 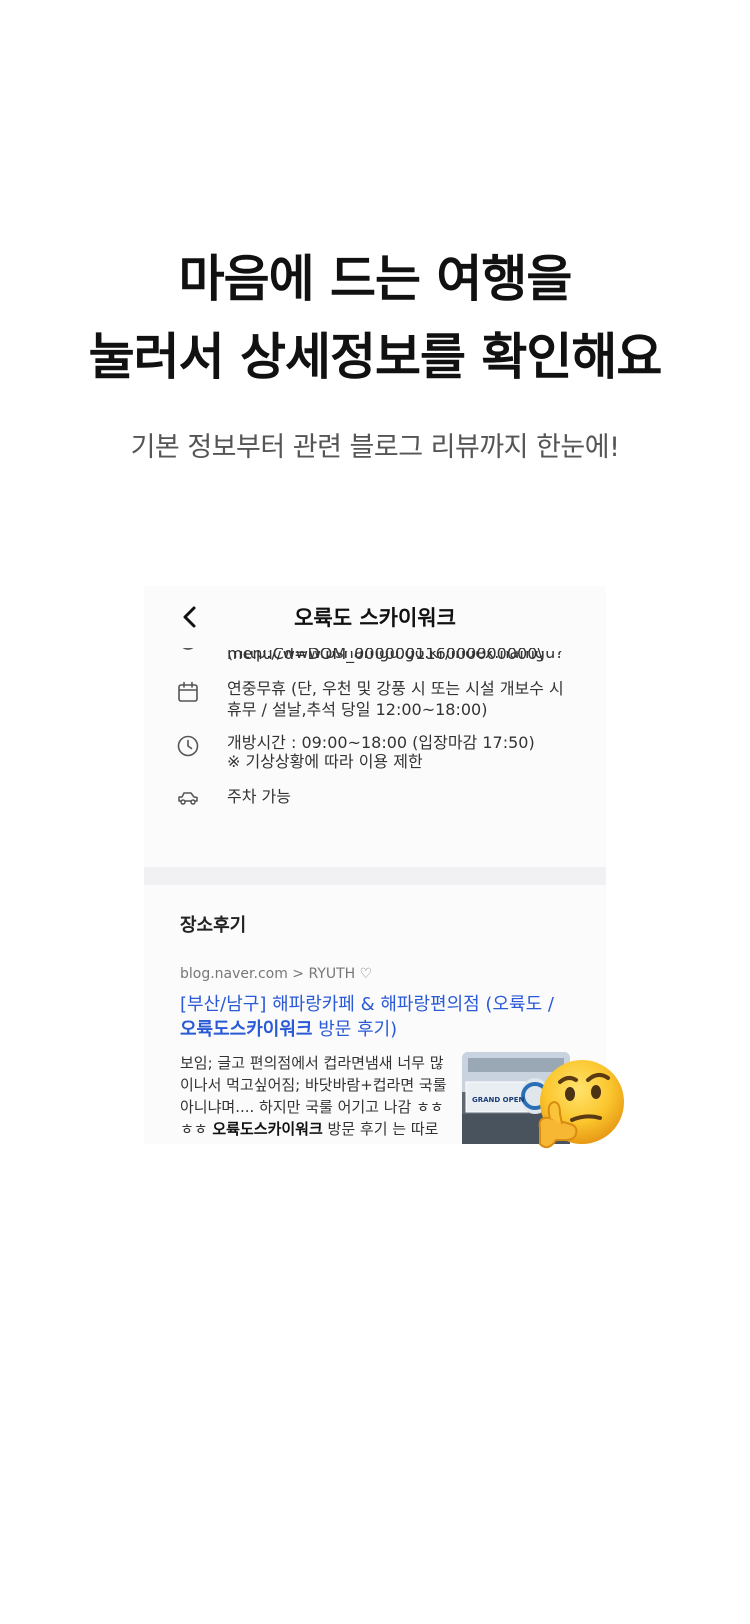 I want to click on blog-title-bold: 오륙도스카이워크, so click(x=246, y=1029).